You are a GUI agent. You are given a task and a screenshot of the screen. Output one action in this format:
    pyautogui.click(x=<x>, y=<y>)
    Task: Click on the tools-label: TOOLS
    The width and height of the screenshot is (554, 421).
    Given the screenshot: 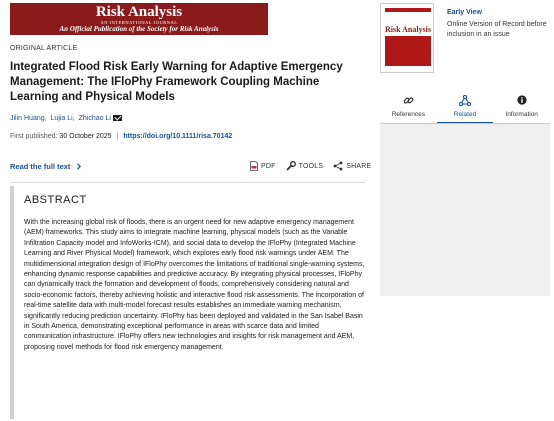 What is the action you would take?
    pyautogui.click(x=311, y=166)
    